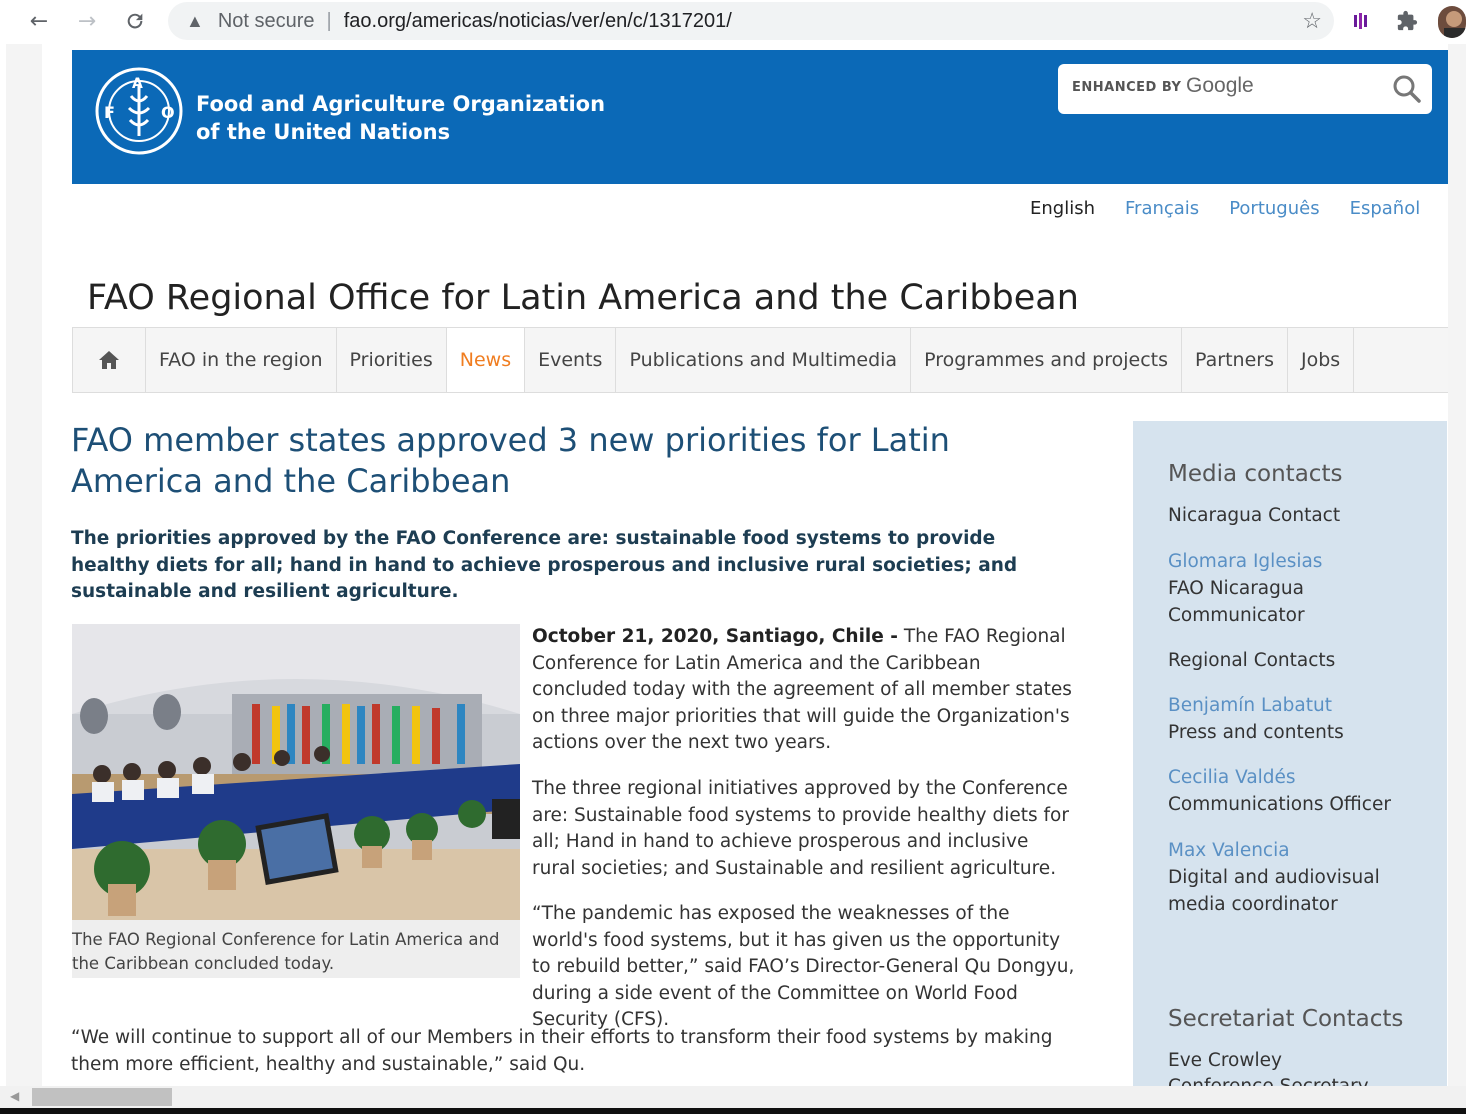  I want to click on scroll-left-icon: ◀, so click(14, 1096).